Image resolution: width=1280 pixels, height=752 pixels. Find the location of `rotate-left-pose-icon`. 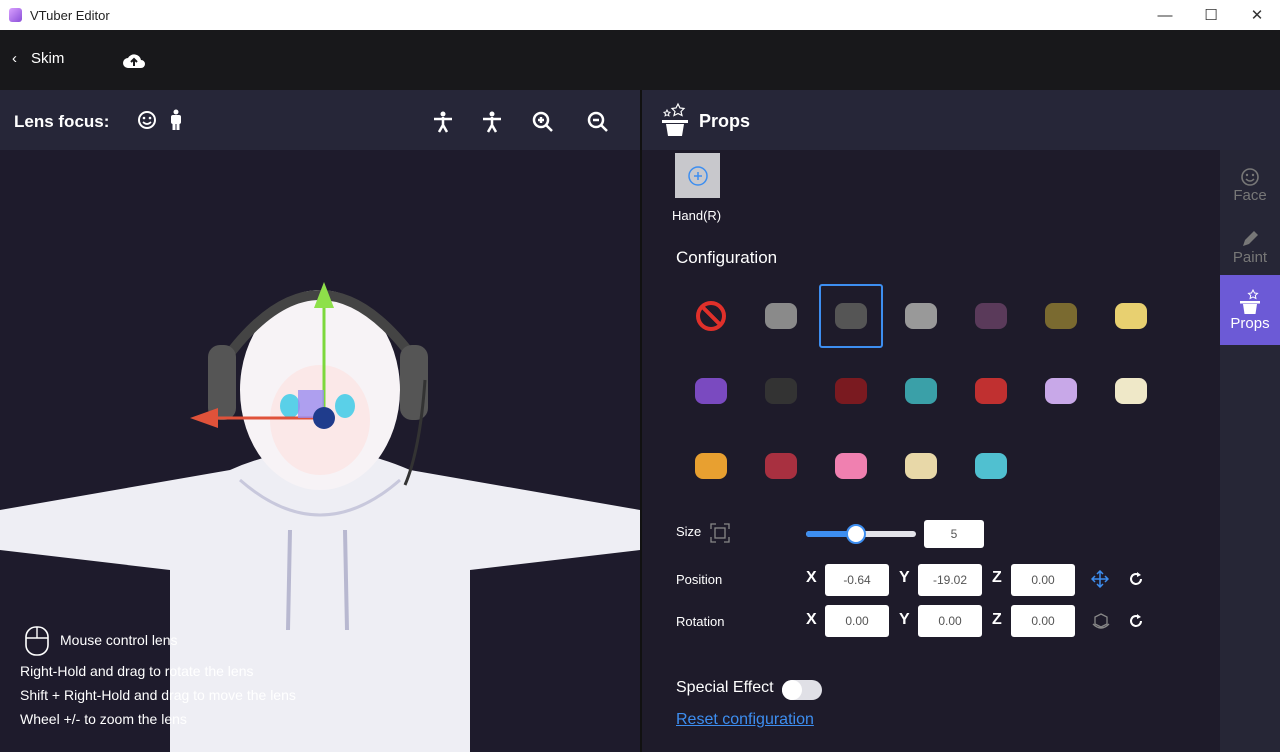

rotate-left-pose-icon is located at coordinates (443, 122).